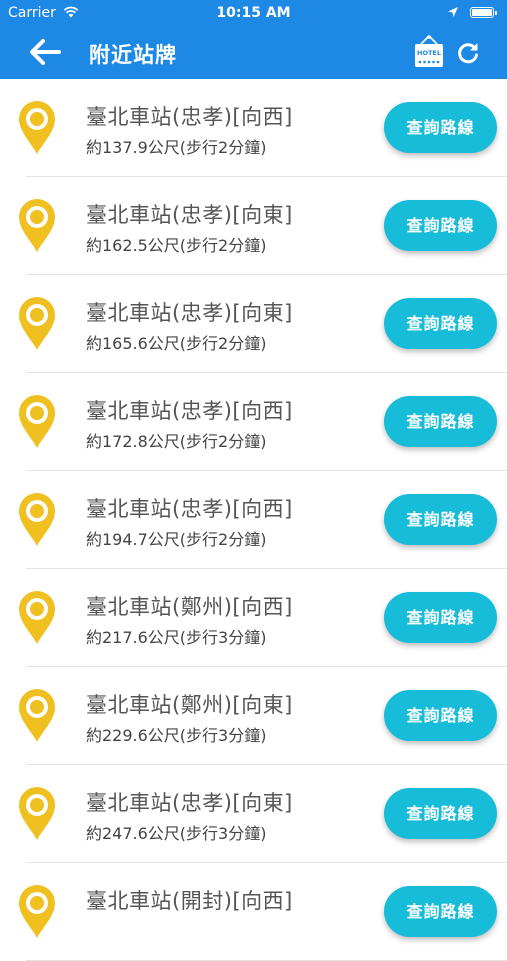 The image size is (507, 961). I want to click on hotel-sign-icon: HOTEL, so click(429, 51).